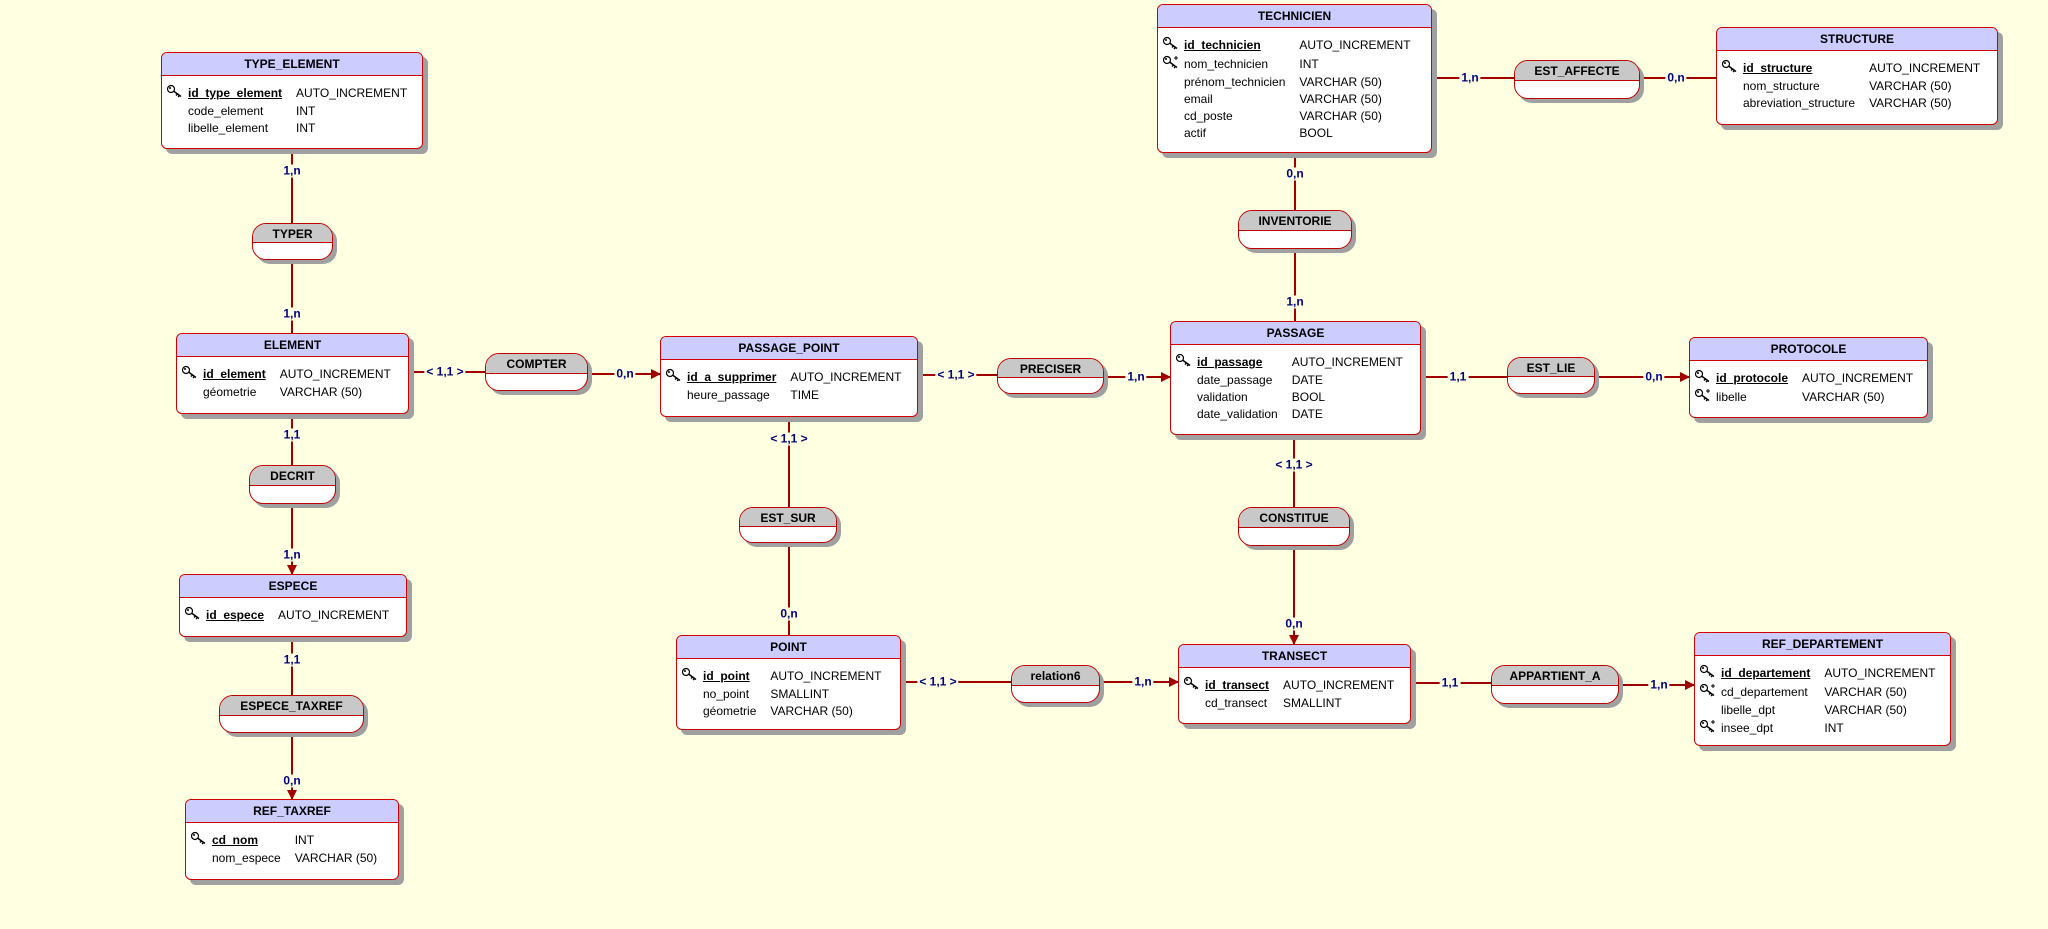  Describe the element at coordinates (288, 111) in the screenshot. I see `attribute-row: code_element INT` at that location.